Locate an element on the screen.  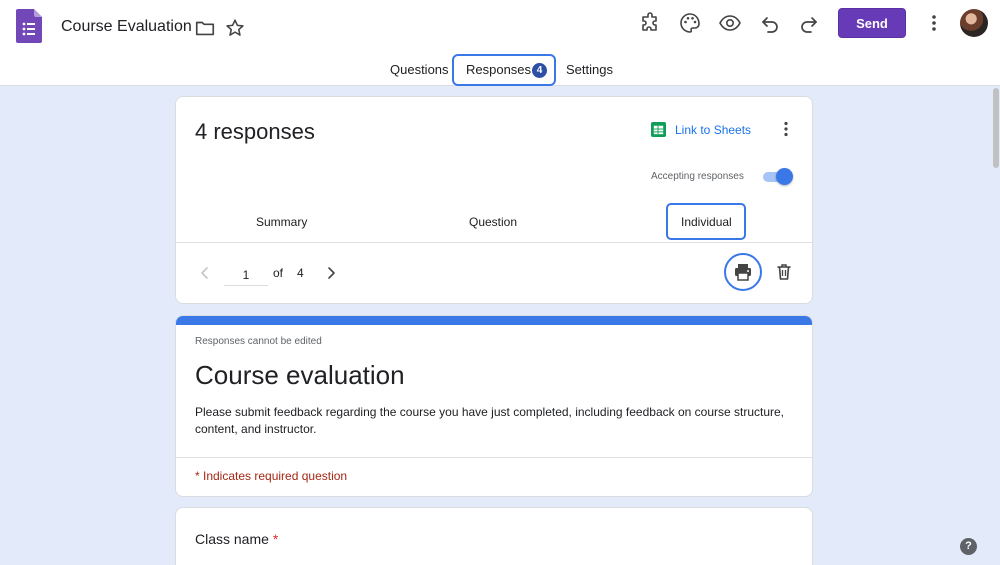
responses-count-badge: 4 is located at coordinates (539, 70).